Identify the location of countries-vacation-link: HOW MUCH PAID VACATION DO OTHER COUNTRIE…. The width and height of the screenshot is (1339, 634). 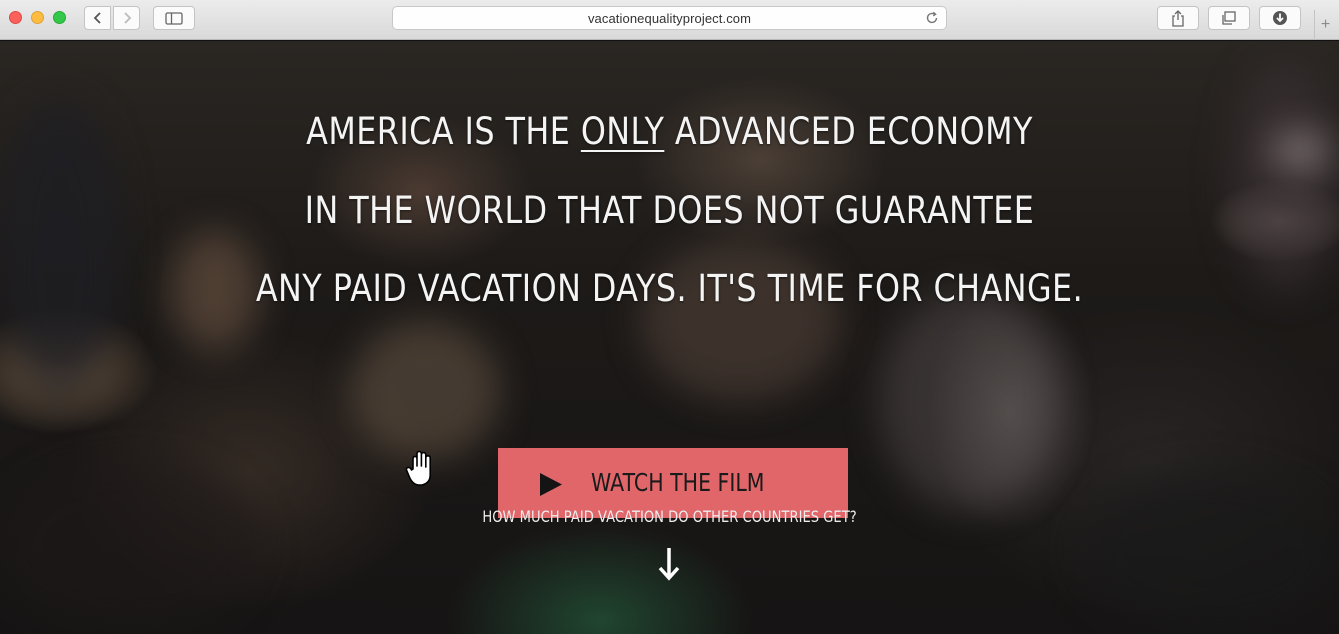
(670, 516).